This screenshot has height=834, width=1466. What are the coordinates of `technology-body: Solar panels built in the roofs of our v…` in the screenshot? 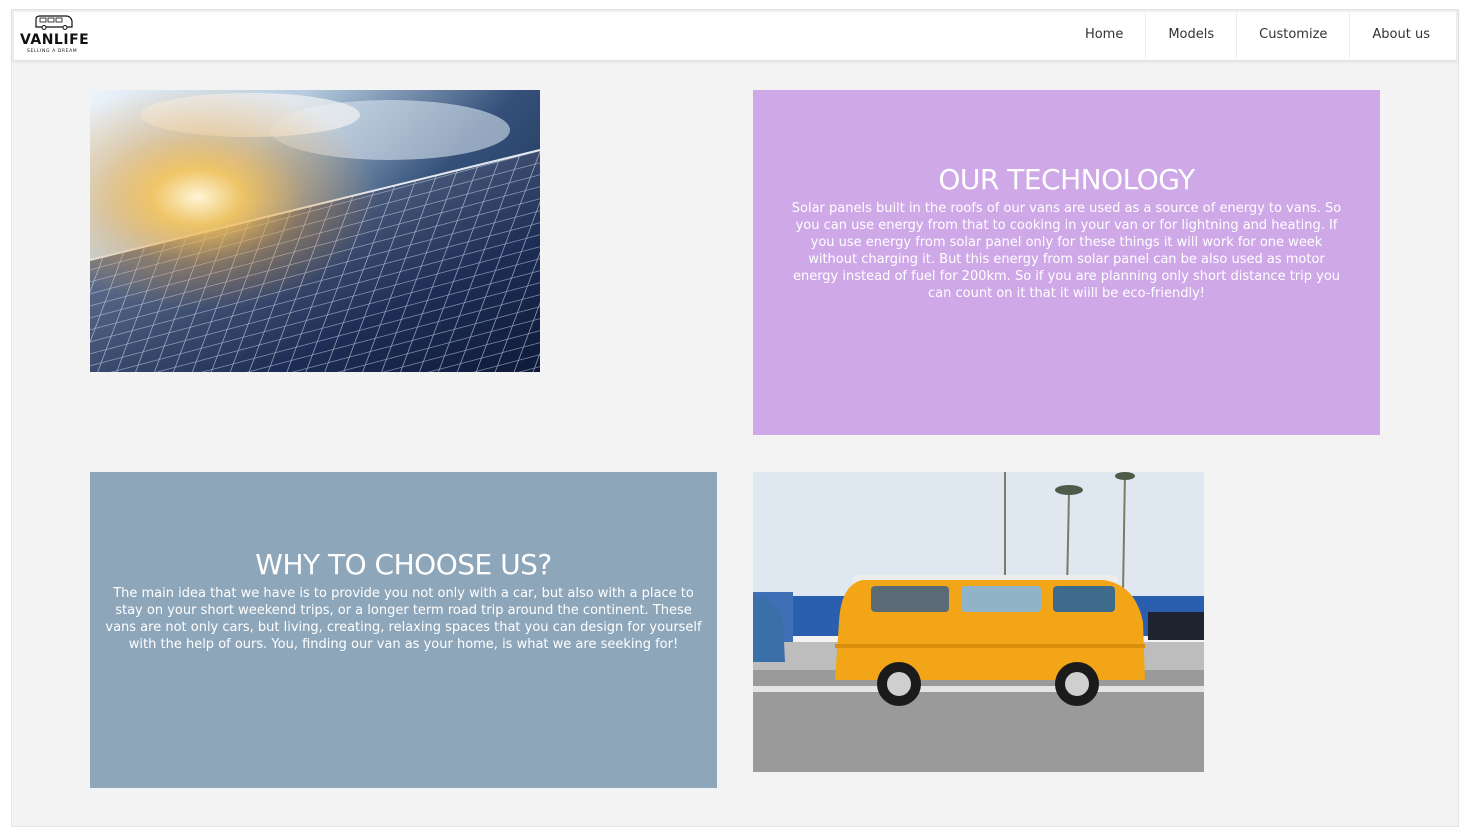 It's located at (1066, 251).